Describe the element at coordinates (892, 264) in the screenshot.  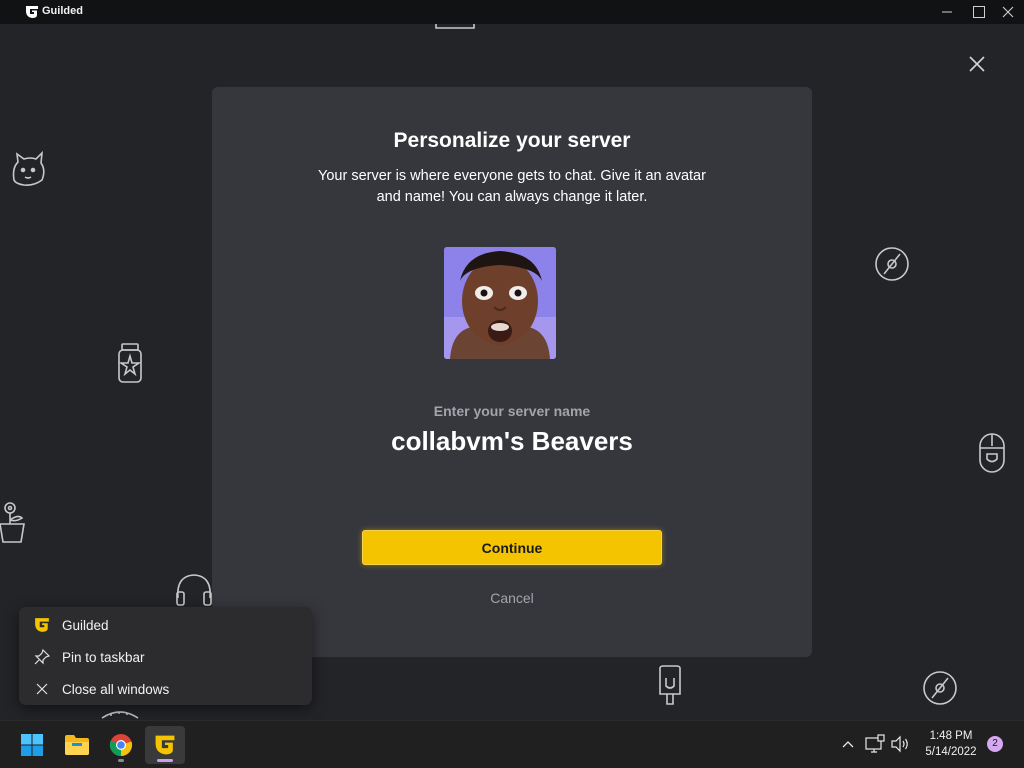
I see `disc-doodle-icon` at that location.